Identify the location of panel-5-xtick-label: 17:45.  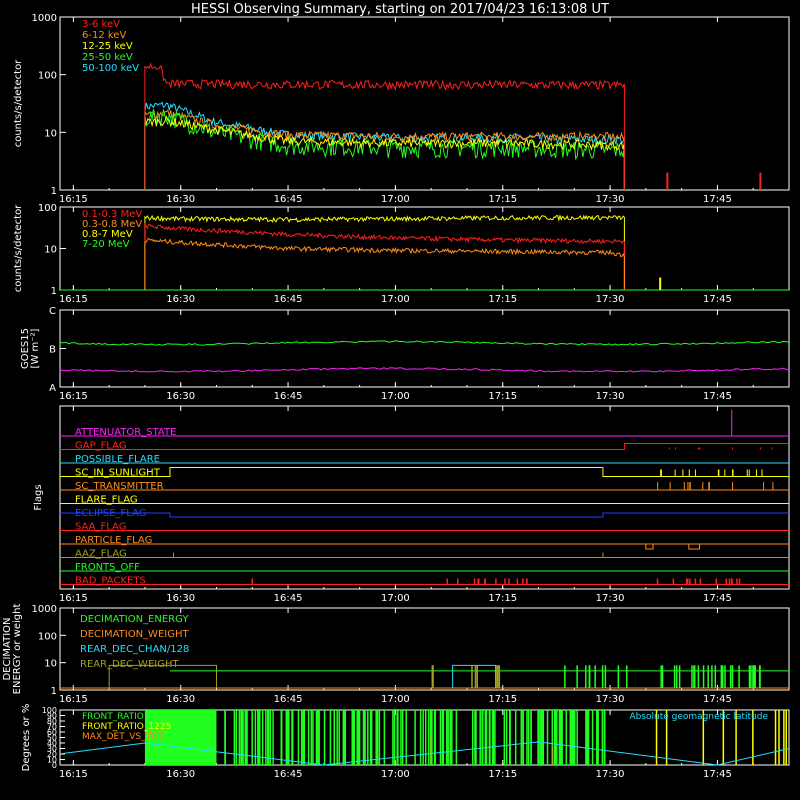
(717, 774).